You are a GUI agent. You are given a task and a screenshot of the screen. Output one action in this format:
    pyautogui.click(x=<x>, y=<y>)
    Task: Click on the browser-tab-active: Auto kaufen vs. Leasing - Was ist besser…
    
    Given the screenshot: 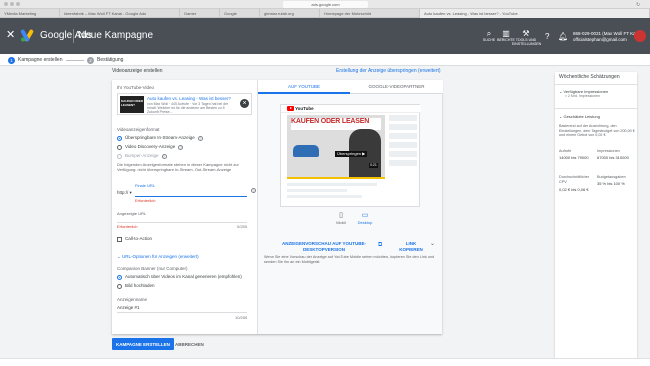 What is the action you would take?
    pyautogui.click(x=535, y=13)
    